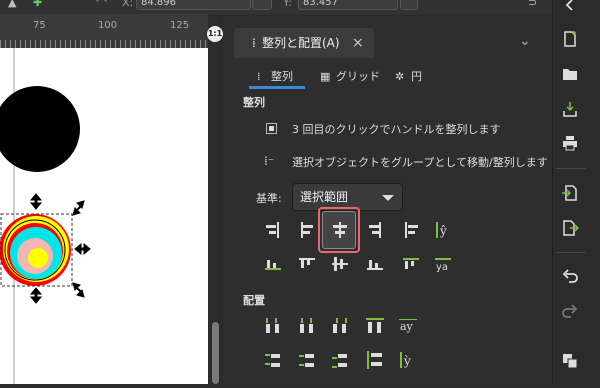 This screenshot has width=600, height=388. What do you see at coordinates (570, 109) in the screenshot?
I see `save-icon` at bounding box center [570, 109].